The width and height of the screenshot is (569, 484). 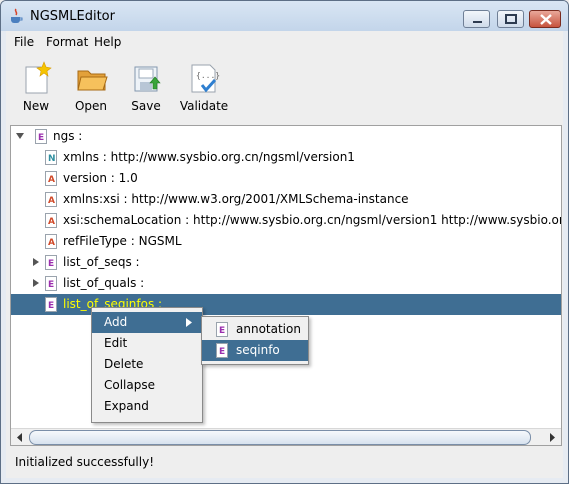 I want to click on menu-bar: File Format Help, so click(x=284, y=42).